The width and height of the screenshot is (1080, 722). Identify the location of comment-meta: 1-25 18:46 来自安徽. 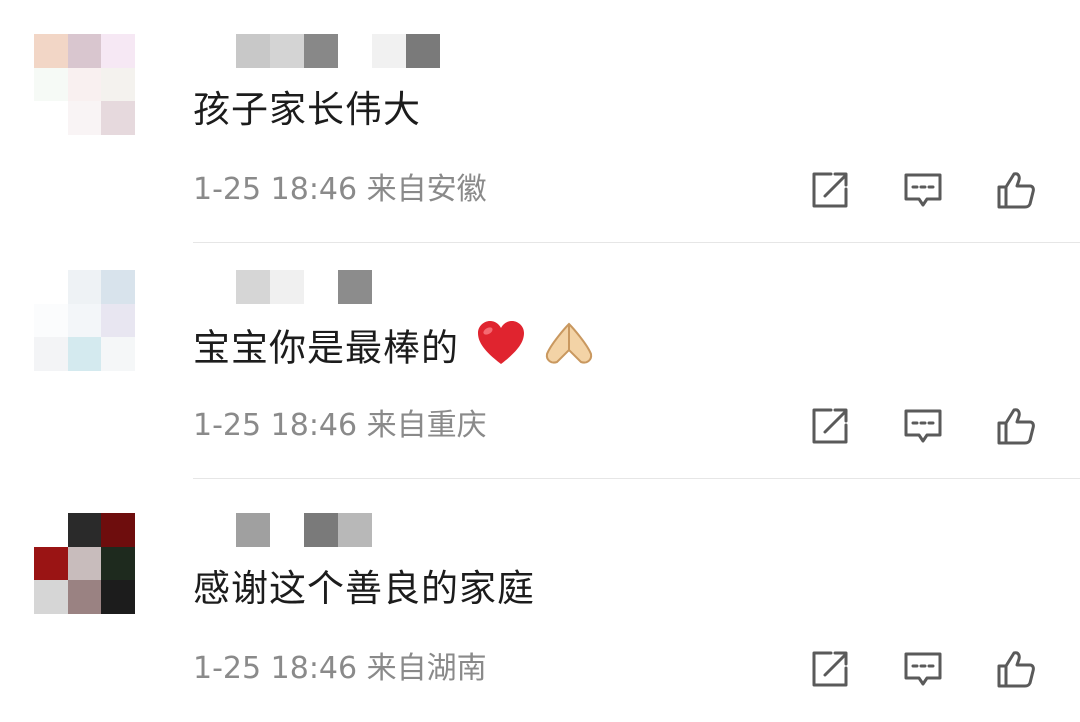
(340, 190).